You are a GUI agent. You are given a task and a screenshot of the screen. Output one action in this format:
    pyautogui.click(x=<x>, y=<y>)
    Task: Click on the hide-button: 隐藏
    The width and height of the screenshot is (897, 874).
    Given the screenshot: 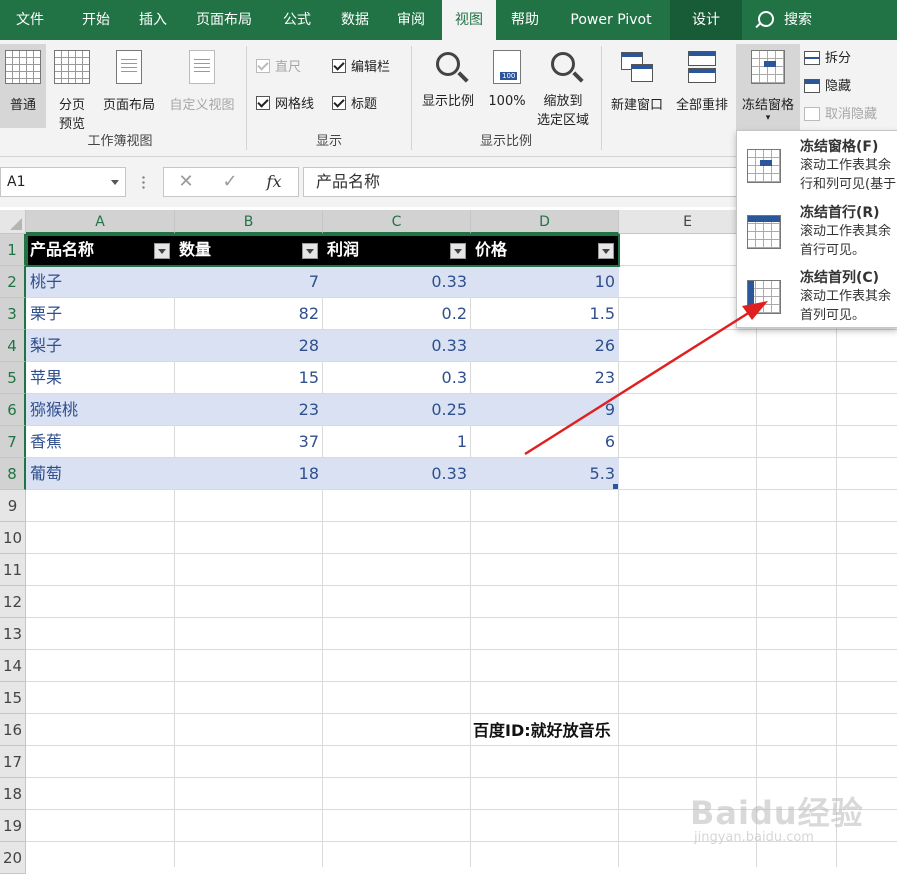 What is the action you would take?
    pyautogui.click(x=827, y=87)
    